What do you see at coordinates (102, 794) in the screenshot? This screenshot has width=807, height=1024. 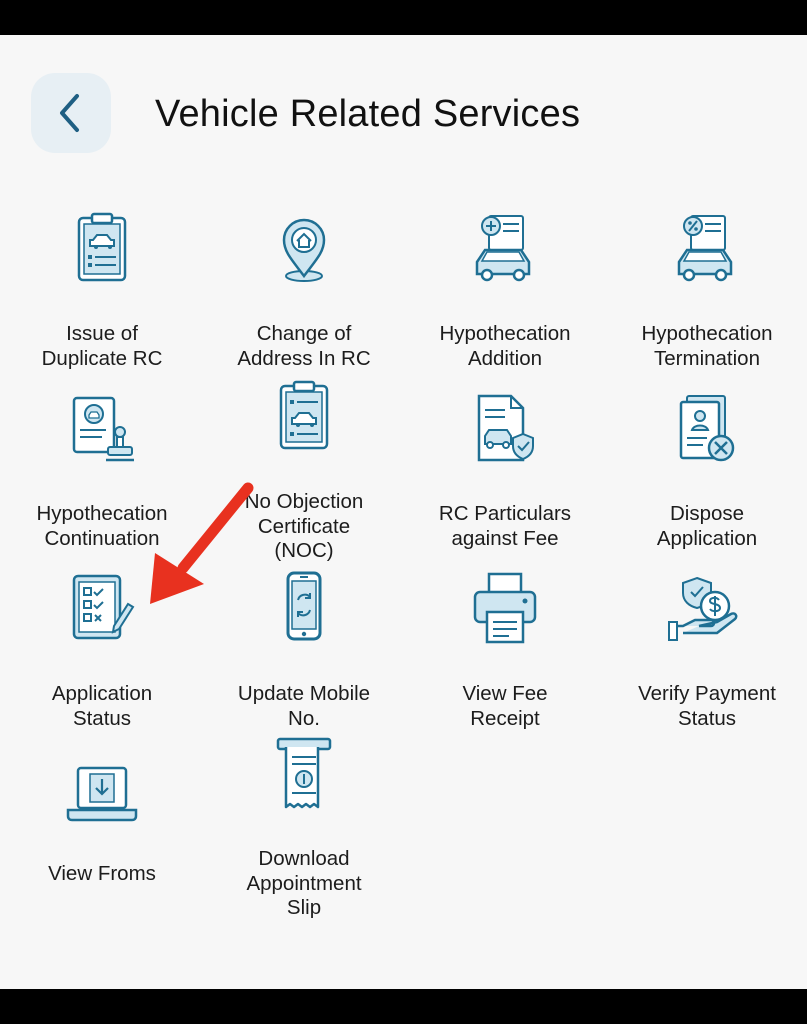 I see `laptop-download-icon` at bounding box center [102, 794].